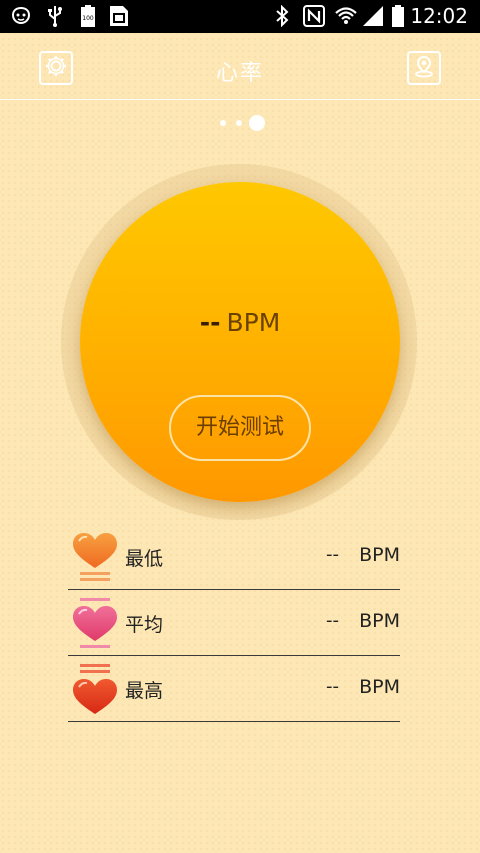 The height and width of the screenshot is (853, 480). I want to click on stat-label-avg: 平均, so click(144, 625).